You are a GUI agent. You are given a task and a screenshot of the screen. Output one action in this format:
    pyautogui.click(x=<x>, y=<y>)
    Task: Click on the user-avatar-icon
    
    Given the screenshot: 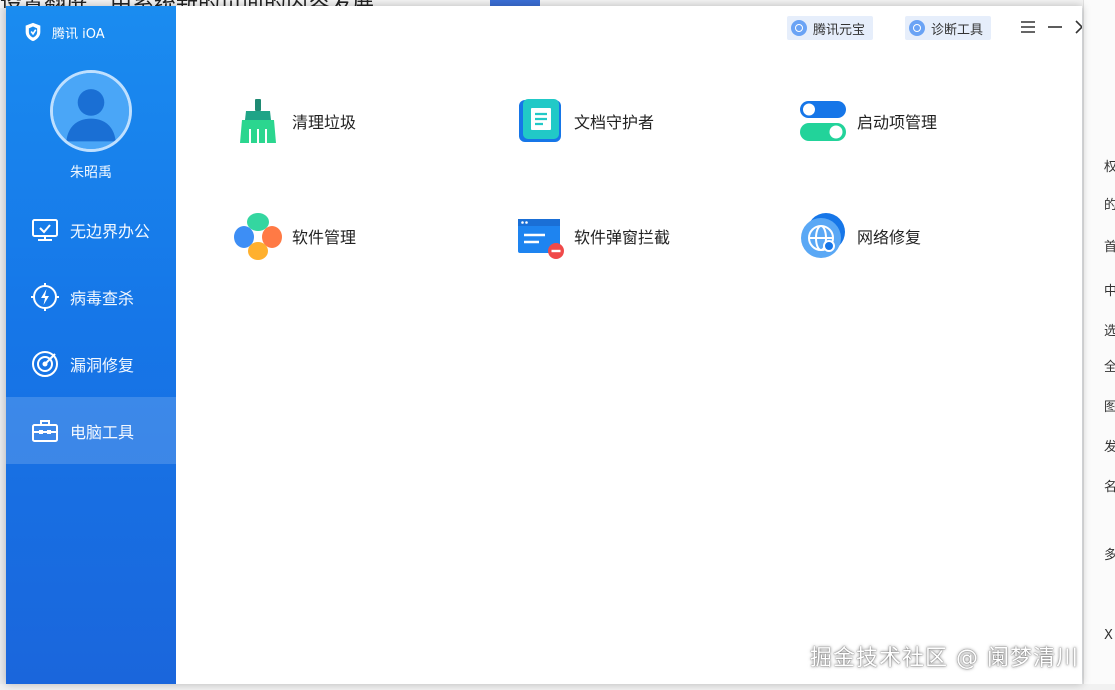 What is the action you would take?
    pyautogui.click(x=91, y=111)
    